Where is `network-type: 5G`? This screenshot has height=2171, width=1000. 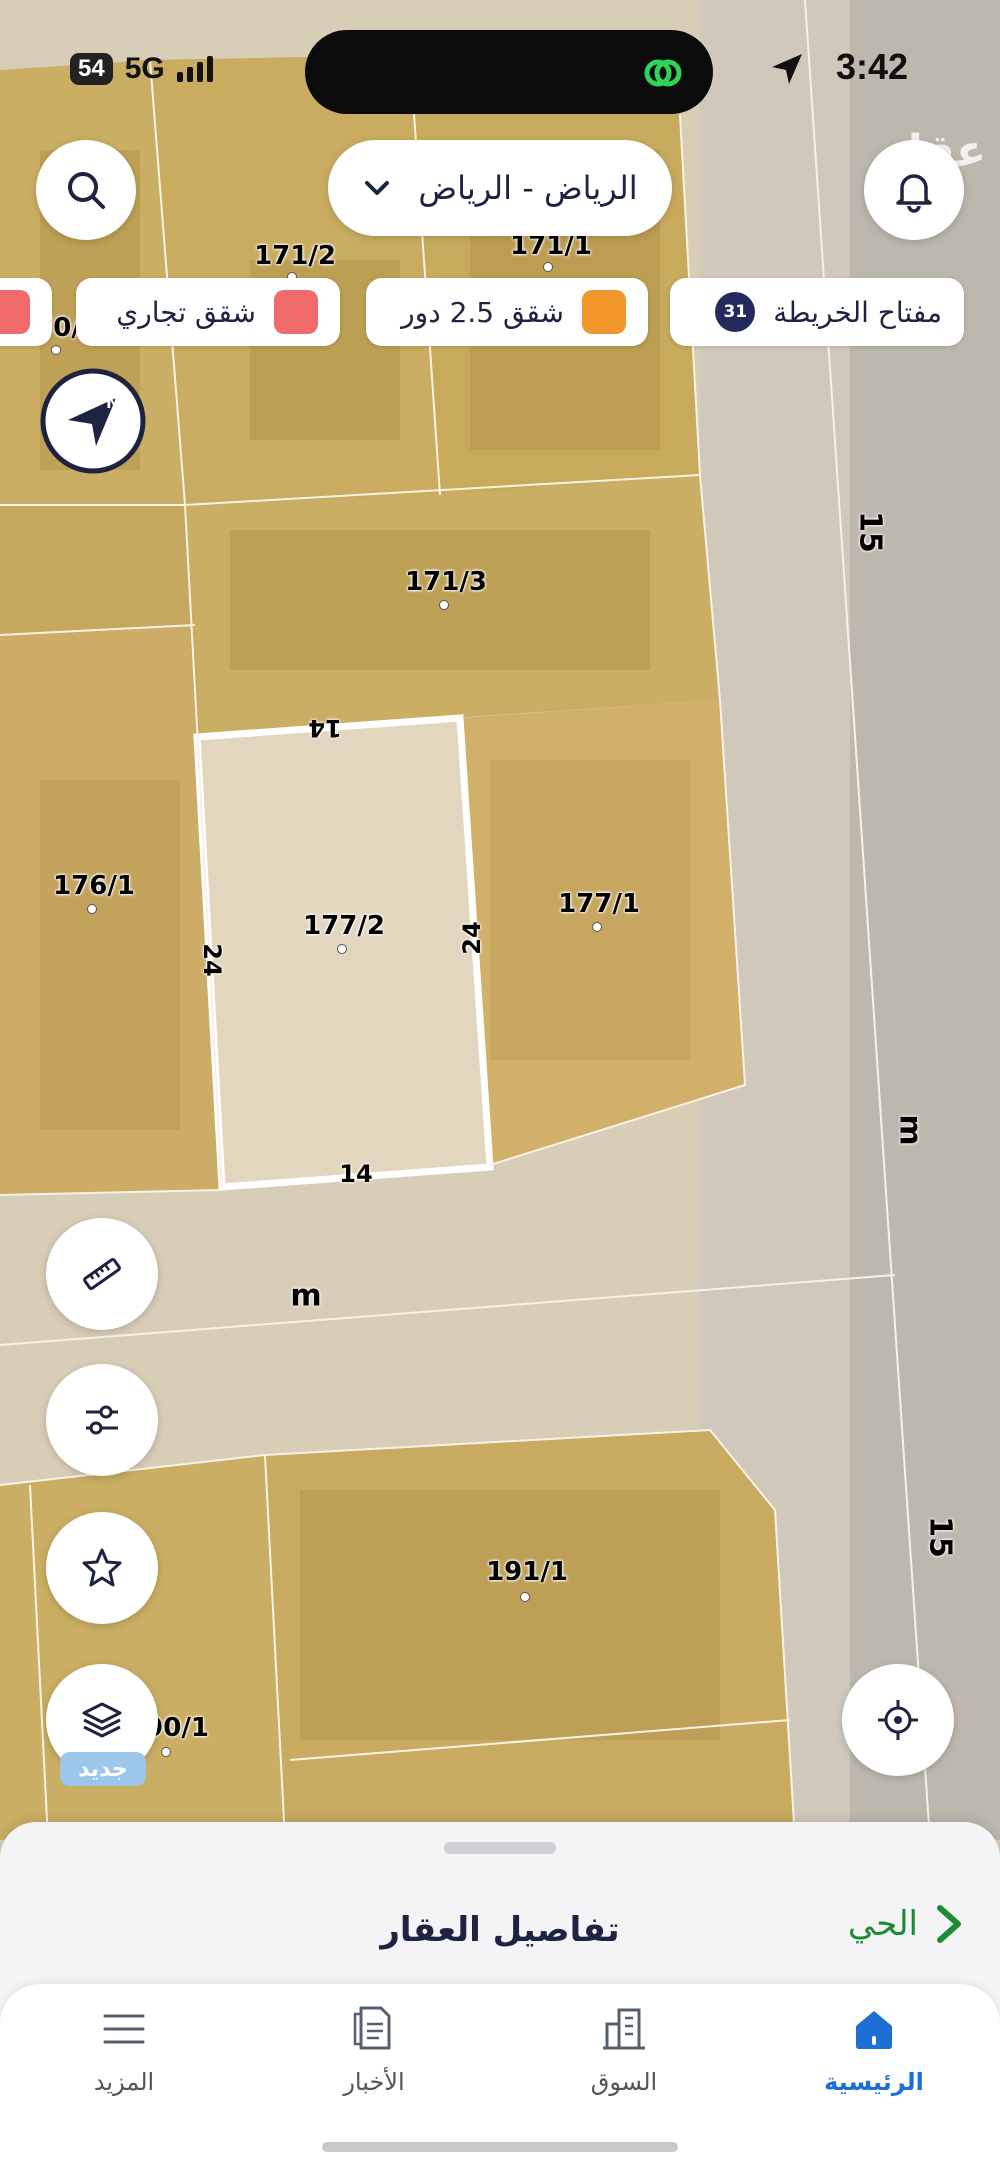
network-type: 5G is located at coordinates (144, 68).